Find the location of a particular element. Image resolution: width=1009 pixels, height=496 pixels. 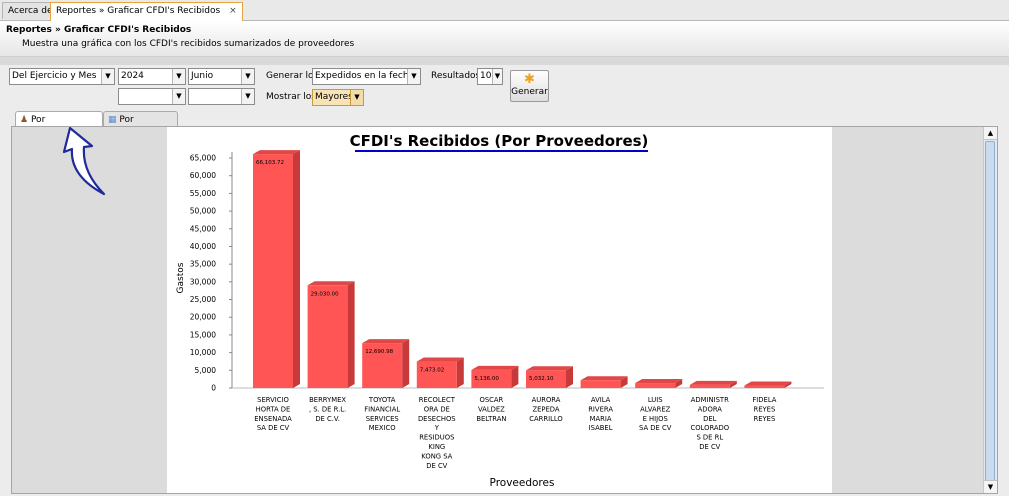

x-tick-label: TOYOTA is located at coordinates (382, 400).